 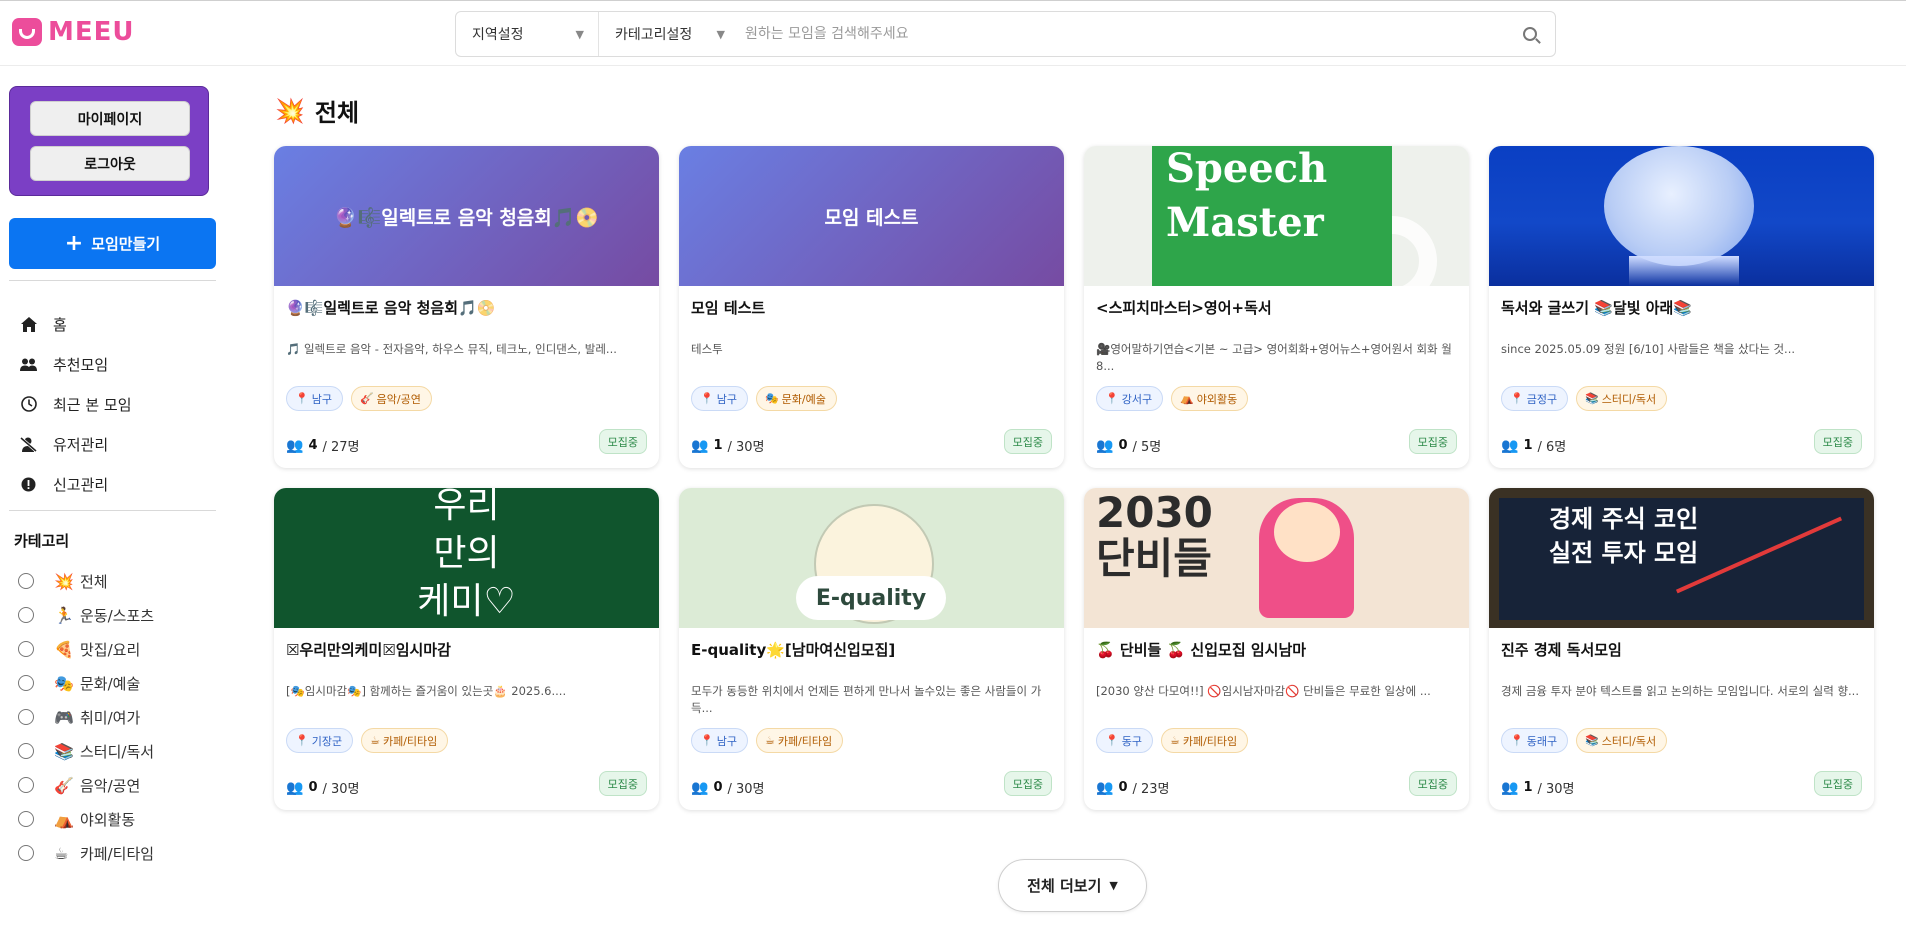 I want to click on runner-icon: 🏃, so click(x=64, y=615).